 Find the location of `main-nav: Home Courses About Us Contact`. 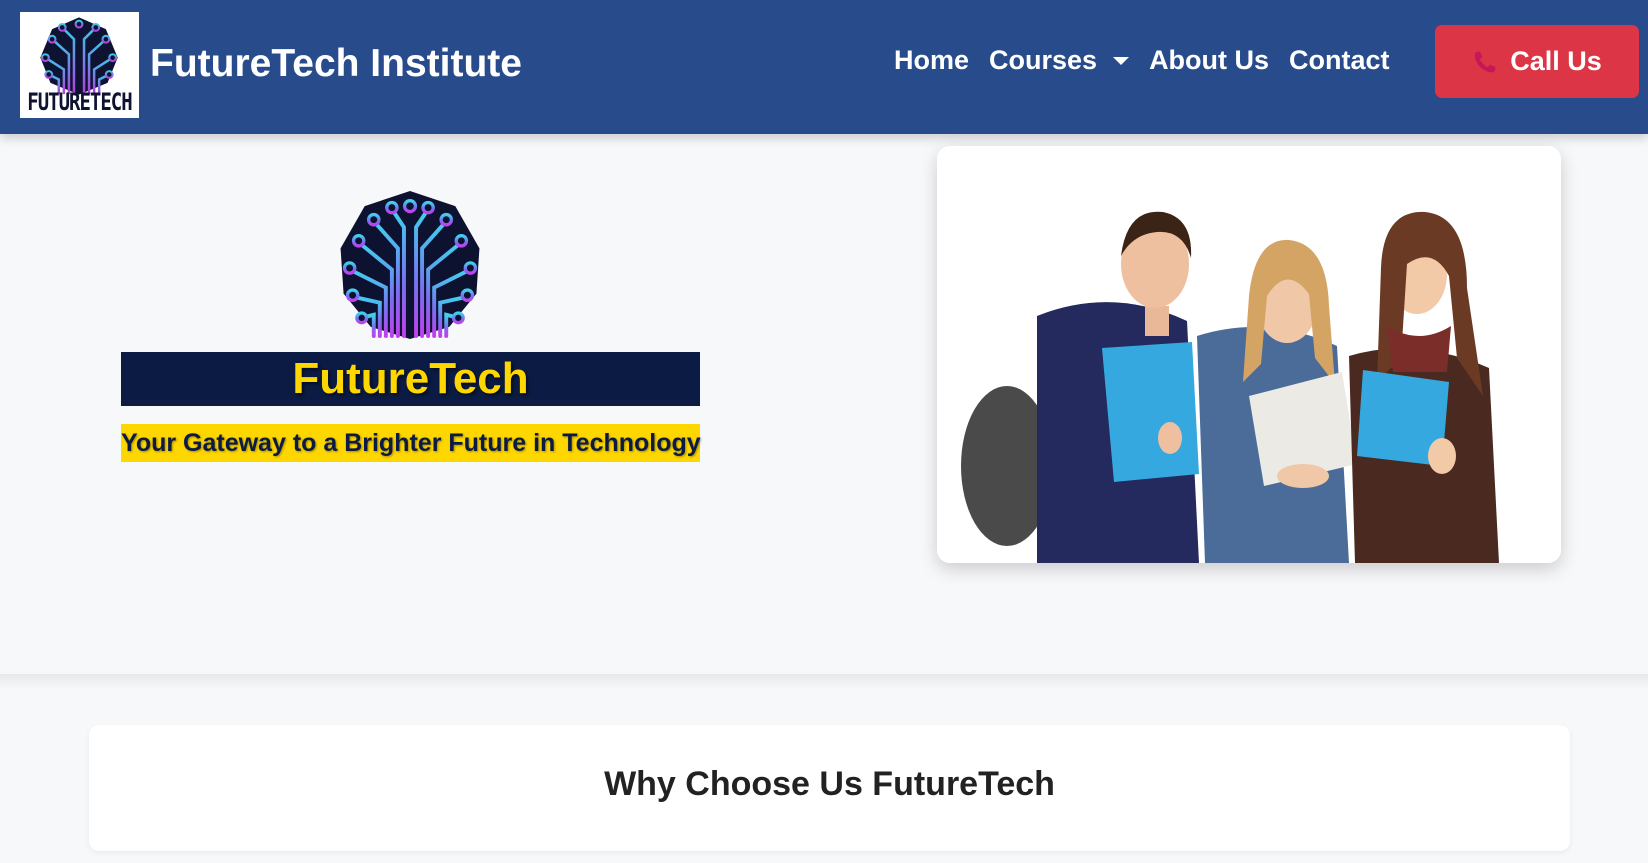

main-nav: Home Courses About Us Contact is located at coordinates (1152, 60).